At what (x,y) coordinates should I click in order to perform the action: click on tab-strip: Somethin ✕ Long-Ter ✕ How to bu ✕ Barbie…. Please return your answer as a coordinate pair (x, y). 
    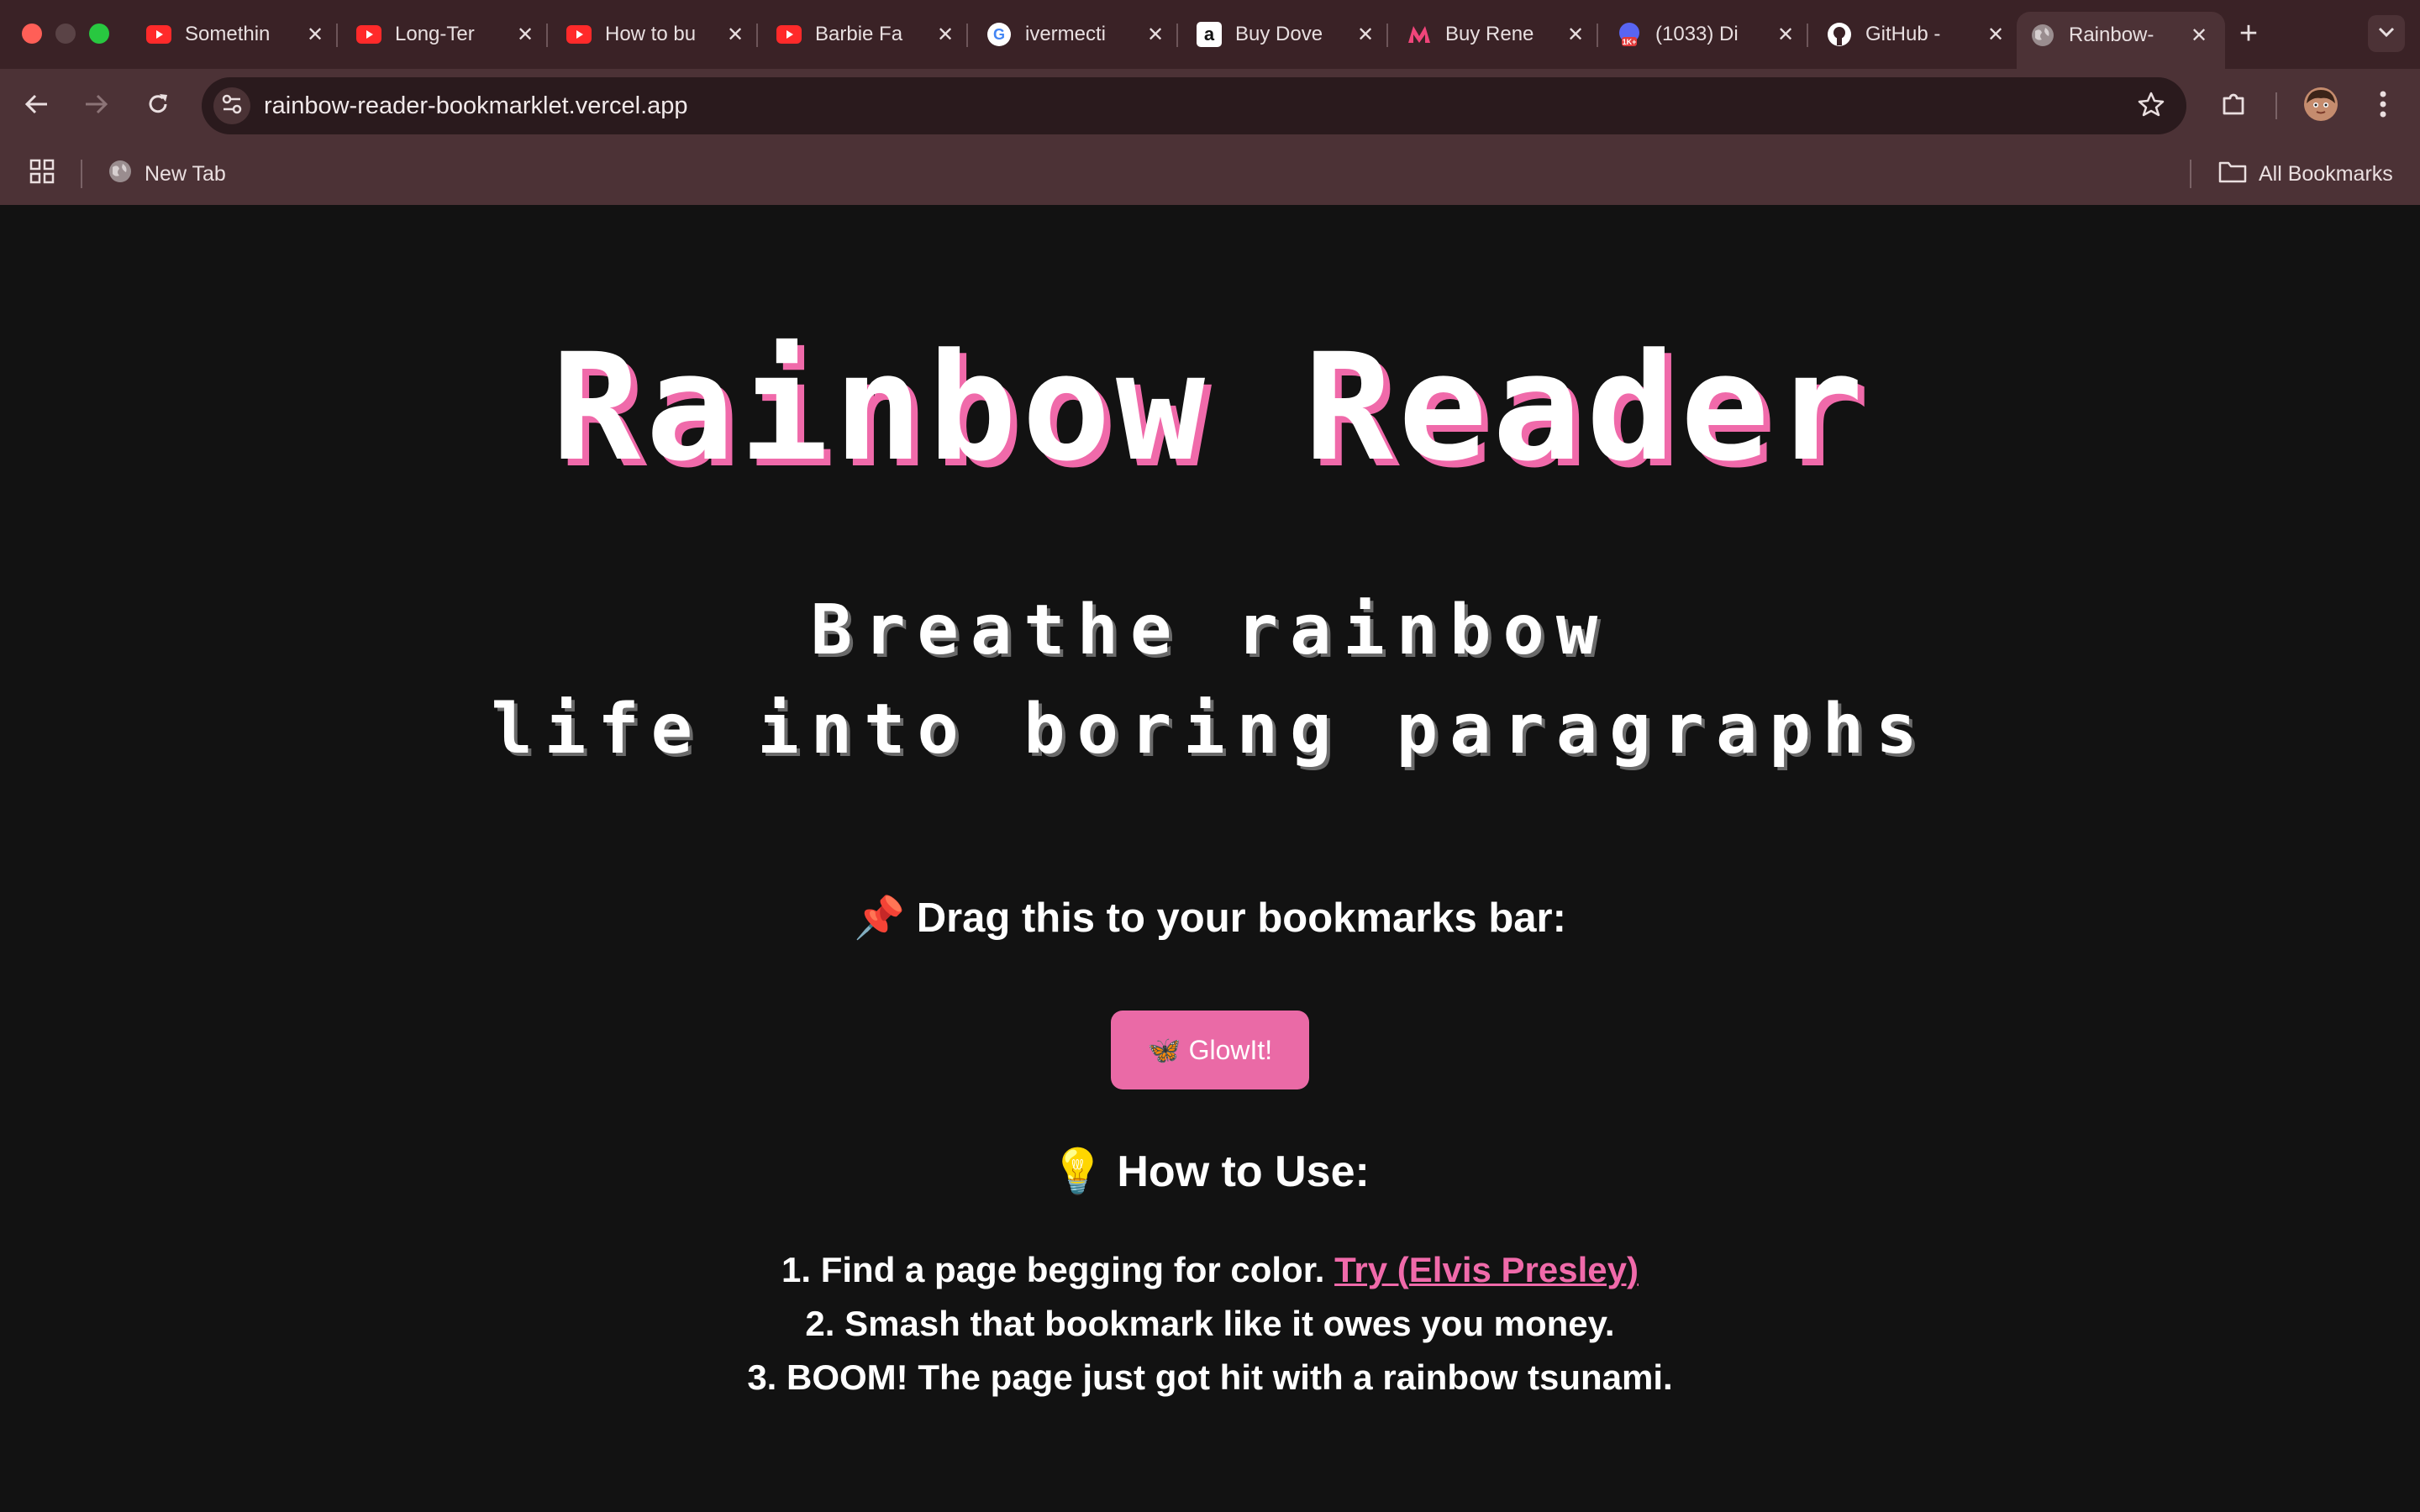
    Looking at the image, I should click on (1210, 34).